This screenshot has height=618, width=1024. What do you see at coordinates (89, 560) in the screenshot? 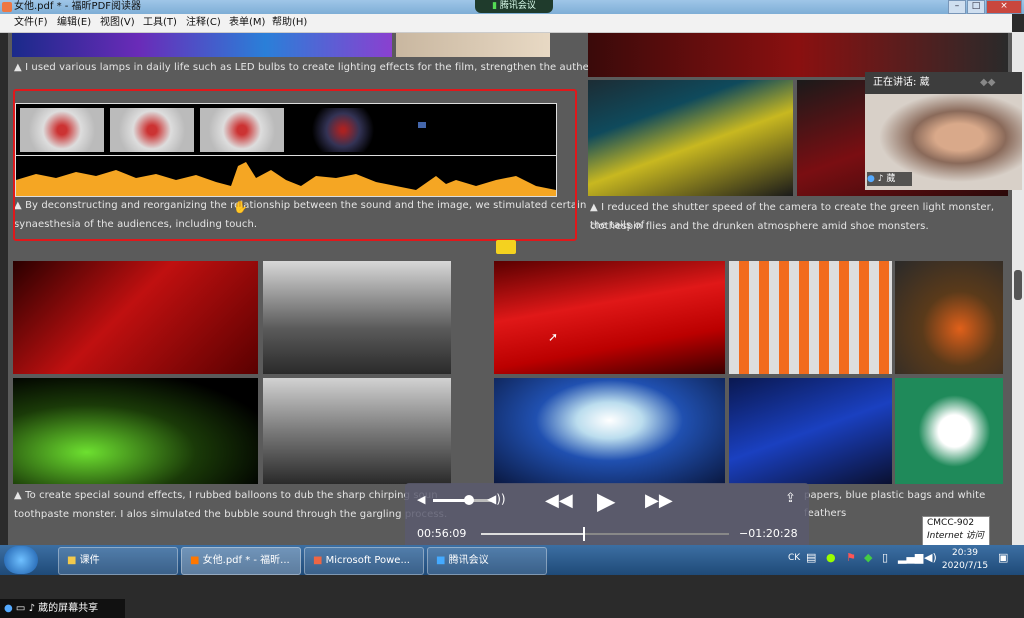
I see `taskbar-item-label: 课件` at bounding box center [89, 560].